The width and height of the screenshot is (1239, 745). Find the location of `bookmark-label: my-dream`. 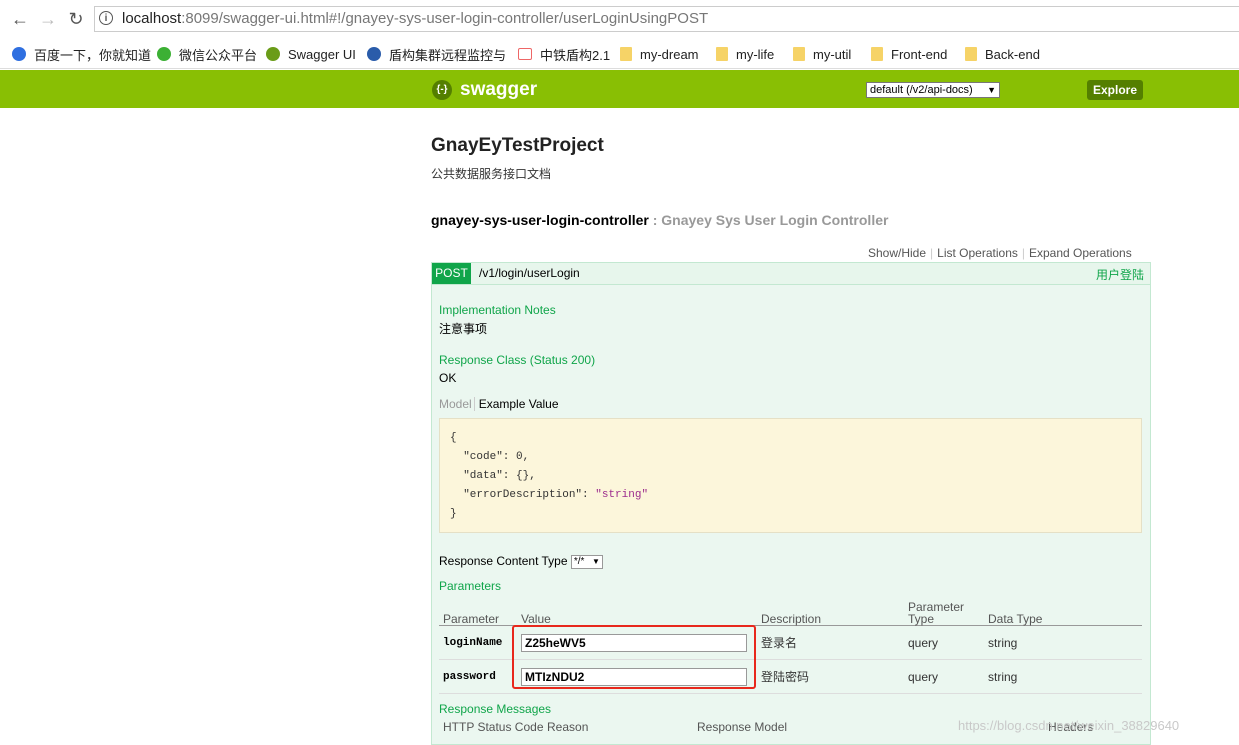

bookmark-label: my-dream is located at coordinates (669, 54).